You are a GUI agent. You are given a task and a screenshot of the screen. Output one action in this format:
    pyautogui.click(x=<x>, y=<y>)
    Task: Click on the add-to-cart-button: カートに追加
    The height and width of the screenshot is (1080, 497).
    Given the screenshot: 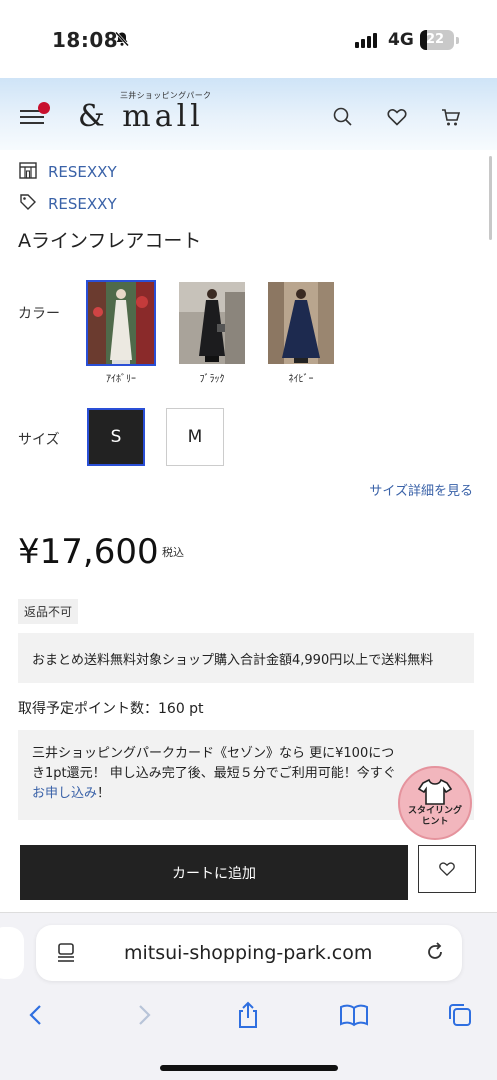 What is the action you would take?
    pyautogui.click(x=214, y=872)
    